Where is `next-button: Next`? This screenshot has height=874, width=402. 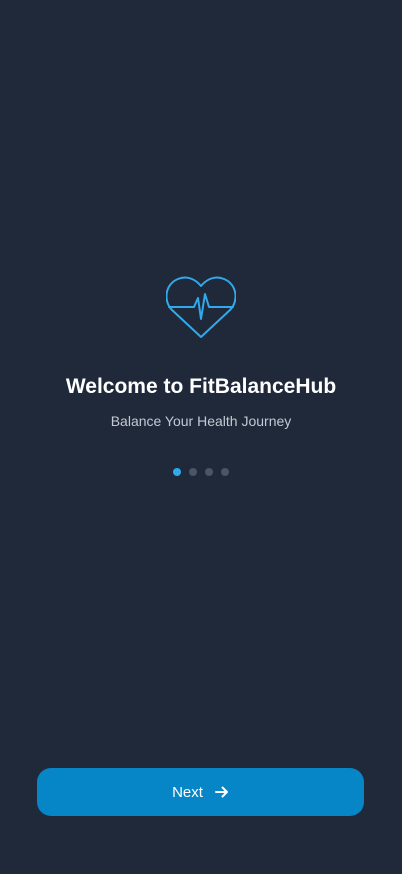 next-button: Next is located at coordinates (200, 792).